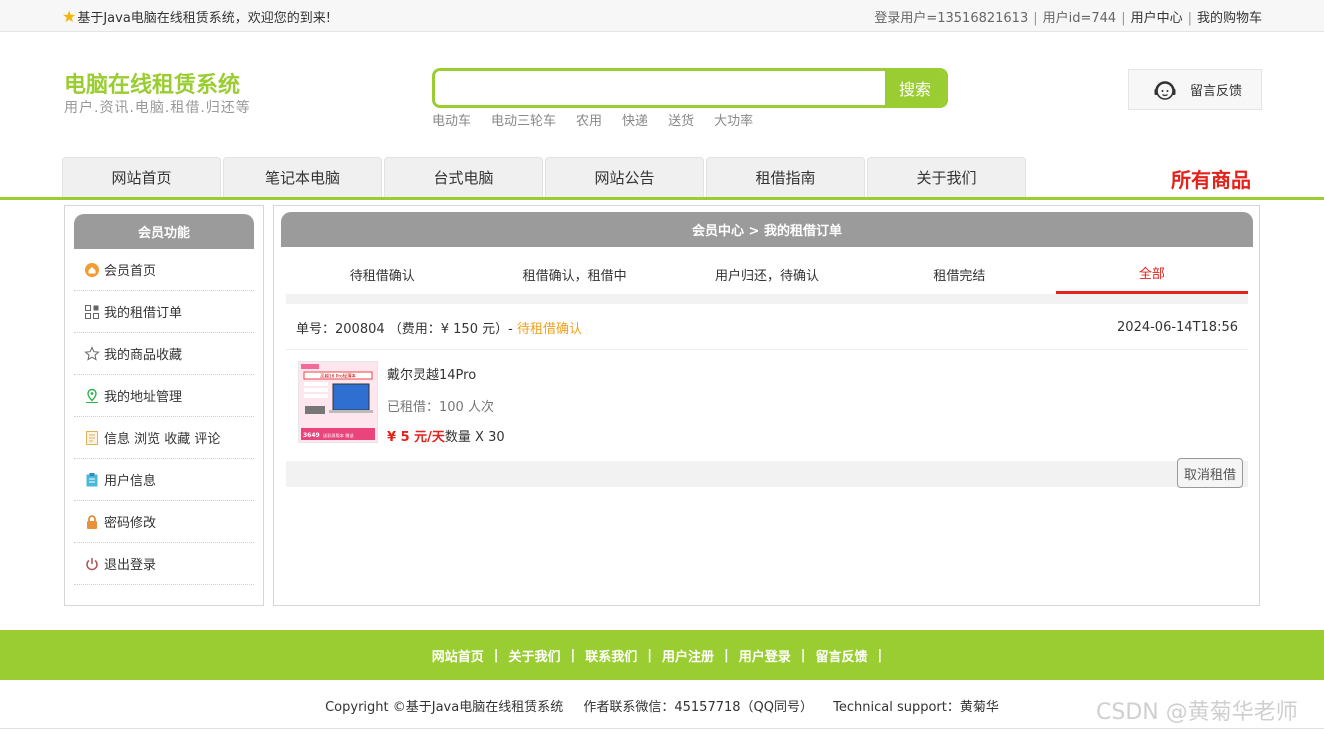 Image resolution: width=1324 pixels, height=730 pixels. What do you see at coordinates (589, 119) in the screenshot?
I see `hot-keyword: 农用` at bounding box center [589, 119].